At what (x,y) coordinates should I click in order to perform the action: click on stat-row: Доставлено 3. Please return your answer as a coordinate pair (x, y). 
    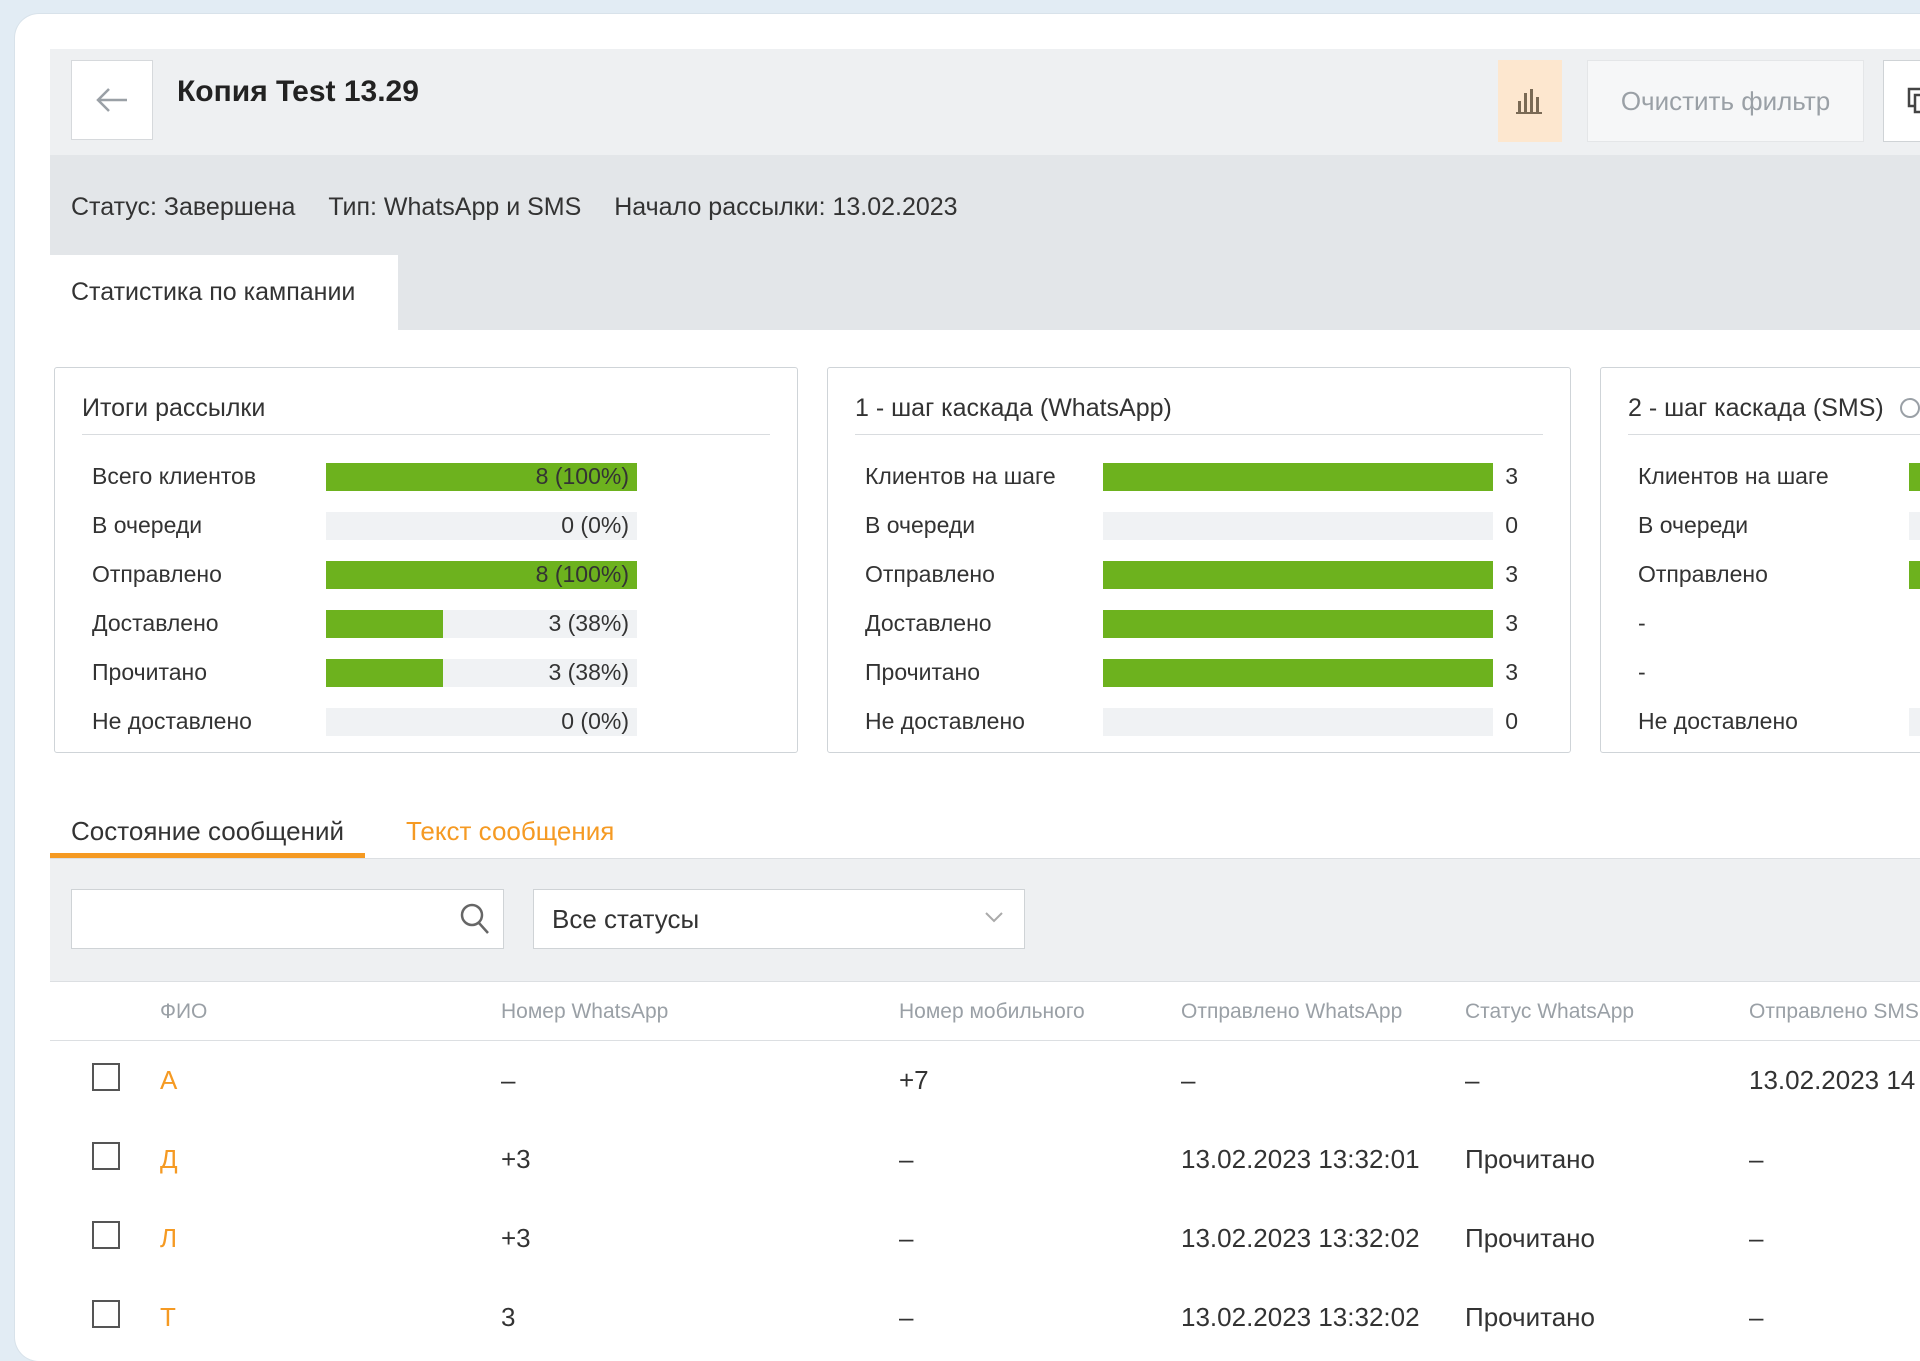
    Looking at the image, I should click on (1218, 624).